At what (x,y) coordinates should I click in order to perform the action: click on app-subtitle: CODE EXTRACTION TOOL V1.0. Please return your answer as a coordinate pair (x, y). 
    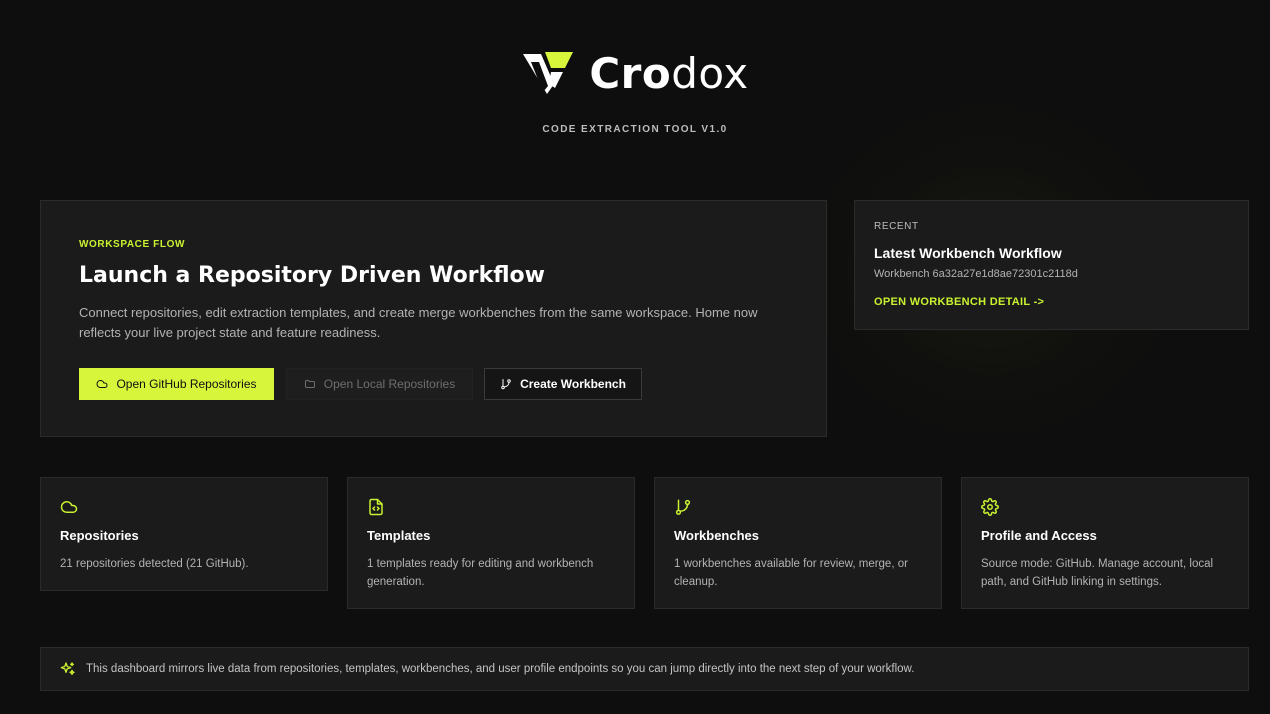
    Looking at the image, I should click on (635, 129).